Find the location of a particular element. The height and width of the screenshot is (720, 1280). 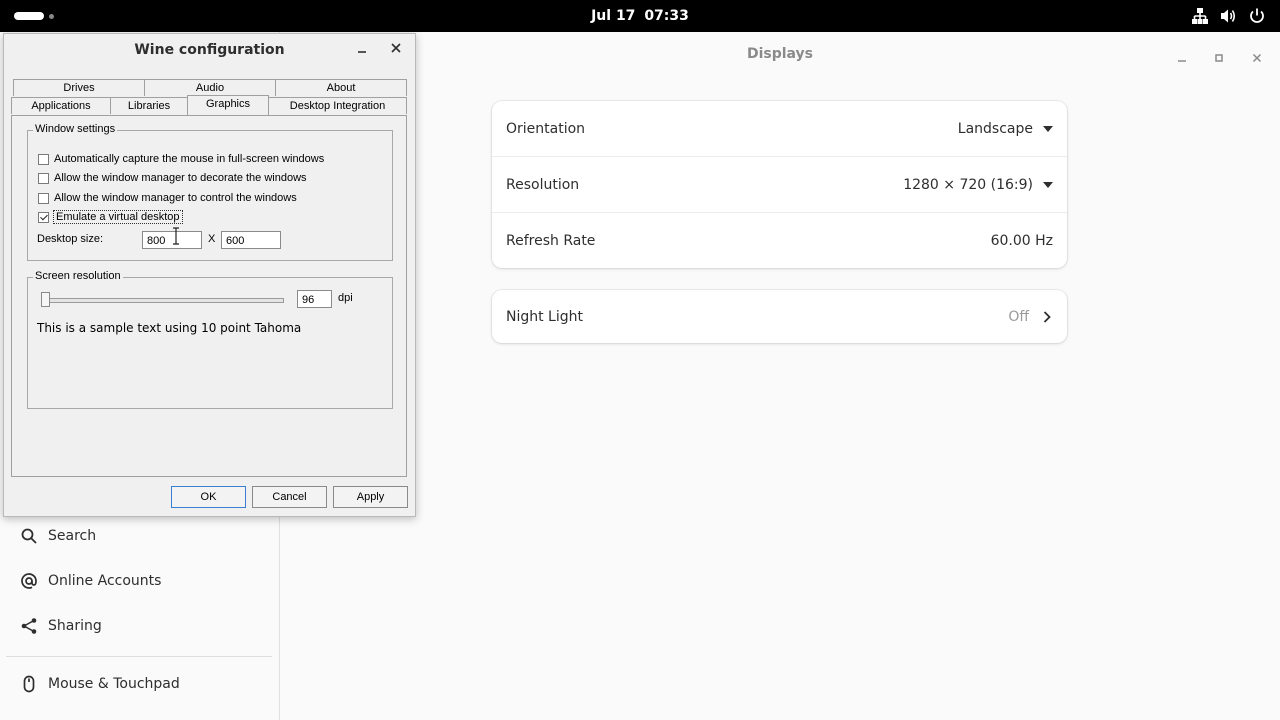

size-separator-label: X is located at coordinates (212, 239).